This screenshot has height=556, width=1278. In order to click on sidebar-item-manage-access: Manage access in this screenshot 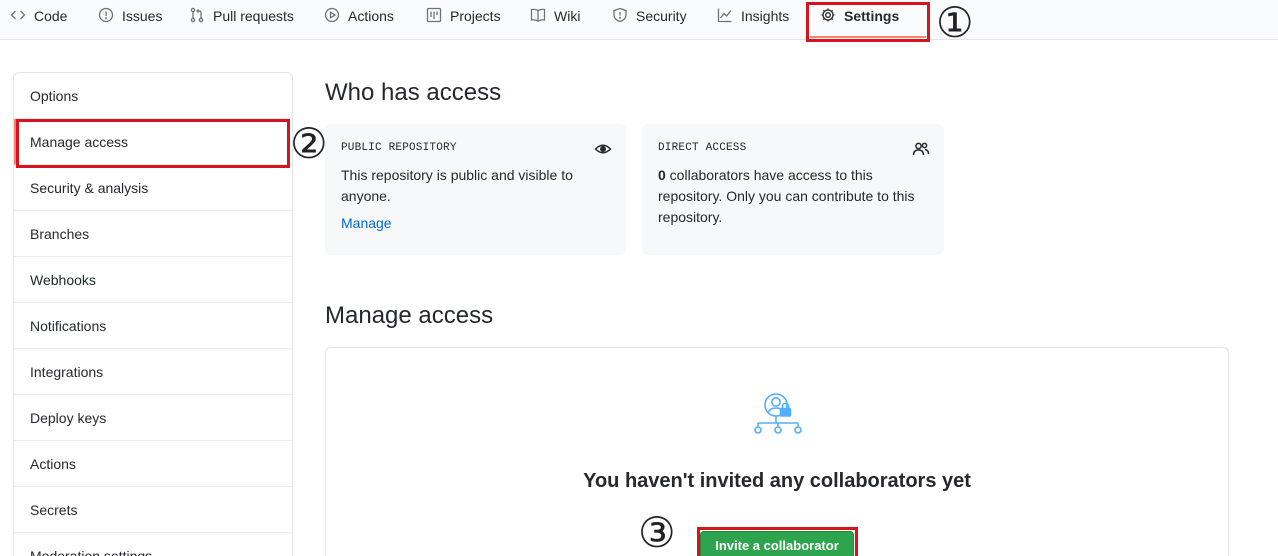, I will do `click(153, 142)`.